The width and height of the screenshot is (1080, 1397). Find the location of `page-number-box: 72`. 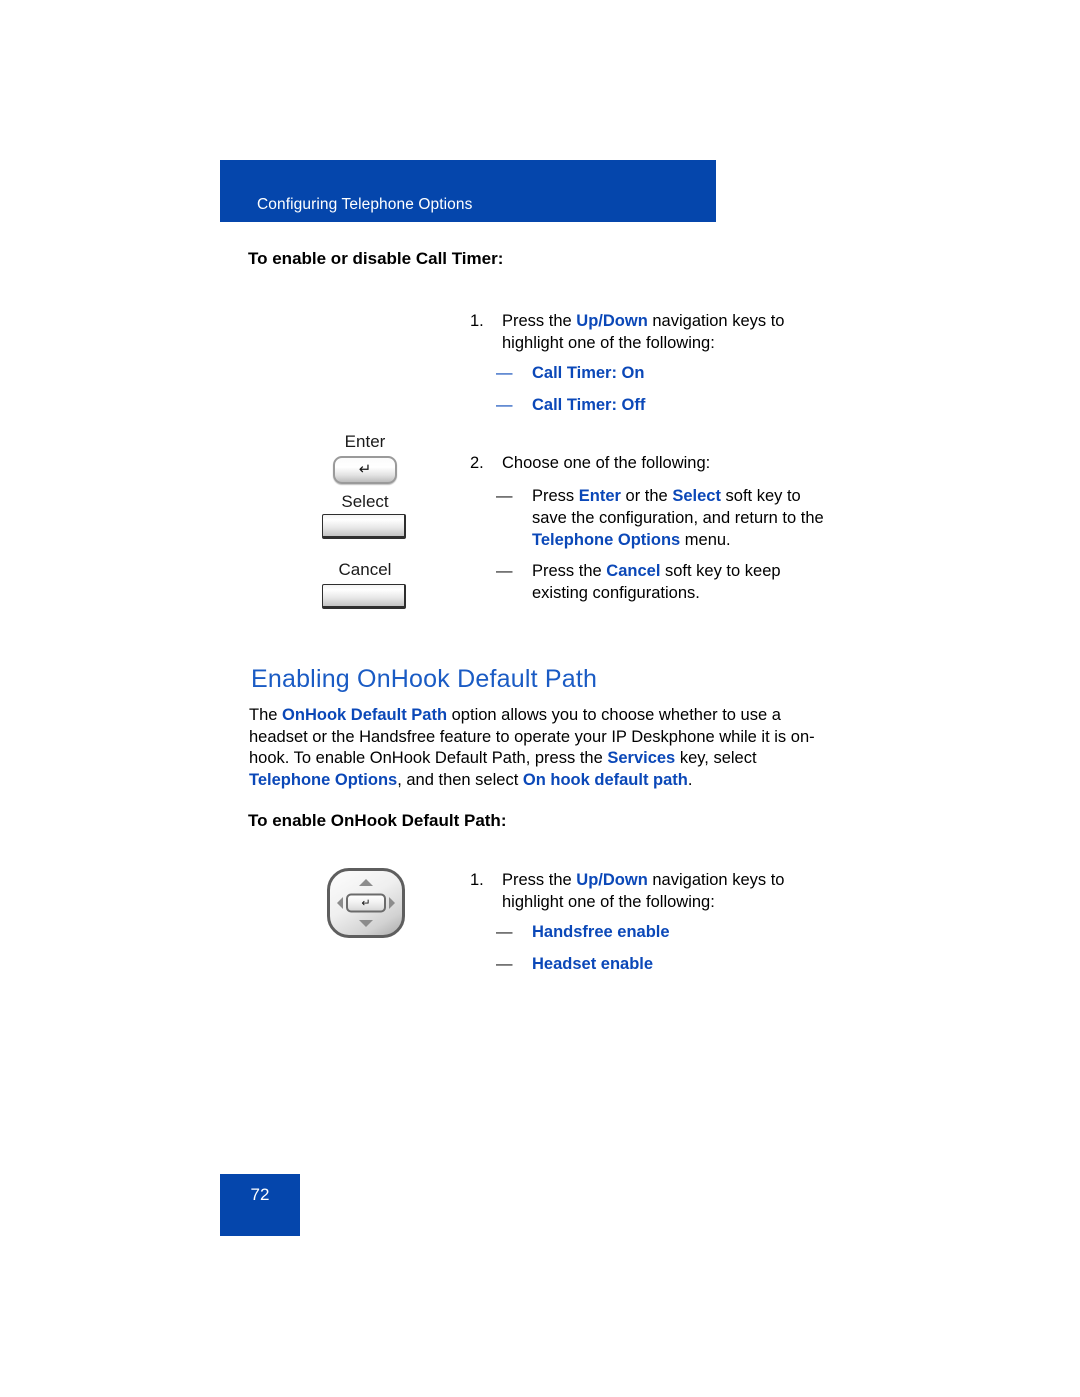

page-number-box: 72 is located at coordinates (260, 1205).